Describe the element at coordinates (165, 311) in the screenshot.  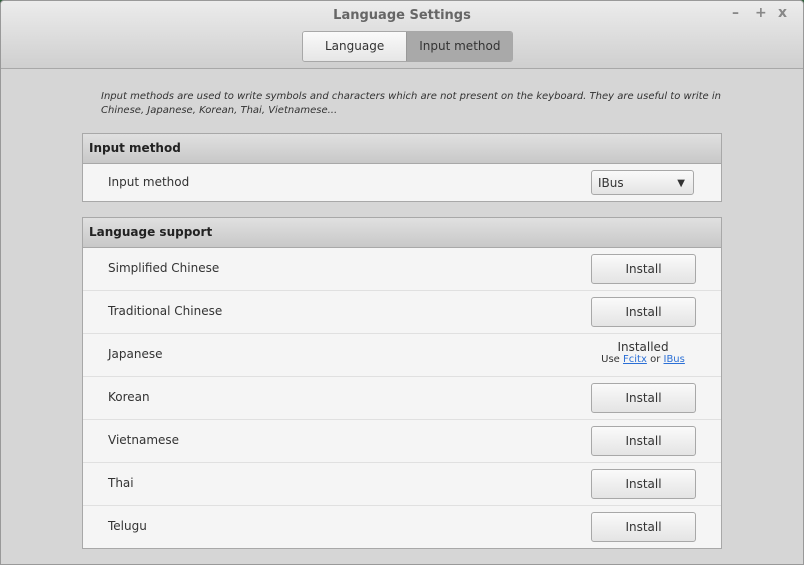
I see `language-name: Traditional Chinese` at that location.